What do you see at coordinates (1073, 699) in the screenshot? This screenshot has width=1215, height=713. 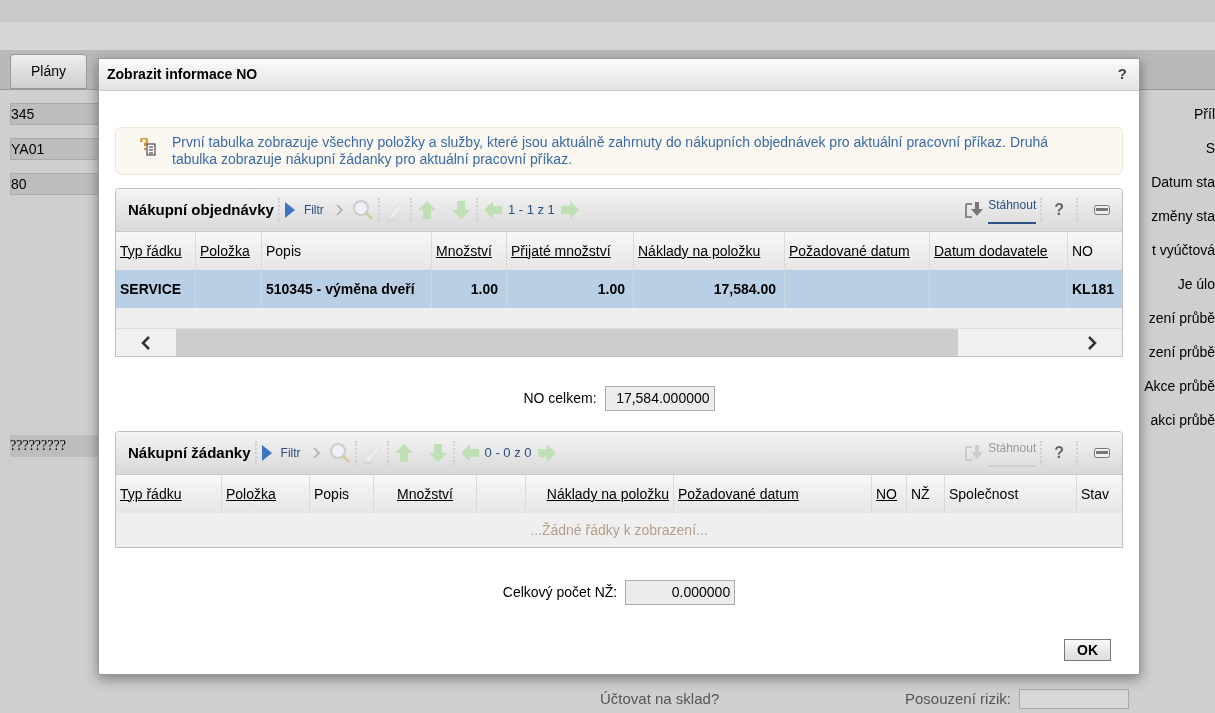 I see `form-field` at bounding box center [1073, 699].